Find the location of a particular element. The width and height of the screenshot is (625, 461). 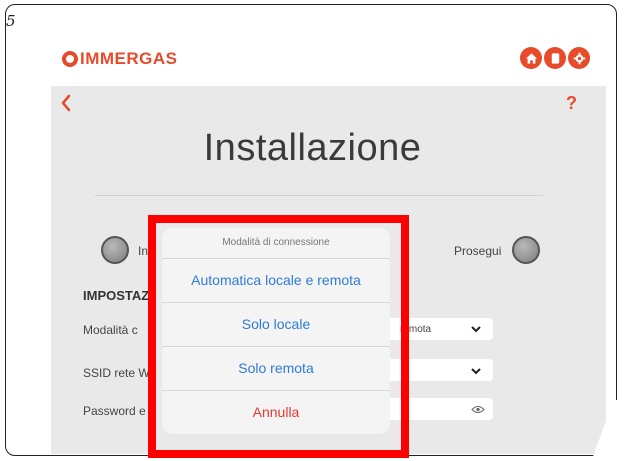

back-step-label: In is located at coordinates (143, 251).